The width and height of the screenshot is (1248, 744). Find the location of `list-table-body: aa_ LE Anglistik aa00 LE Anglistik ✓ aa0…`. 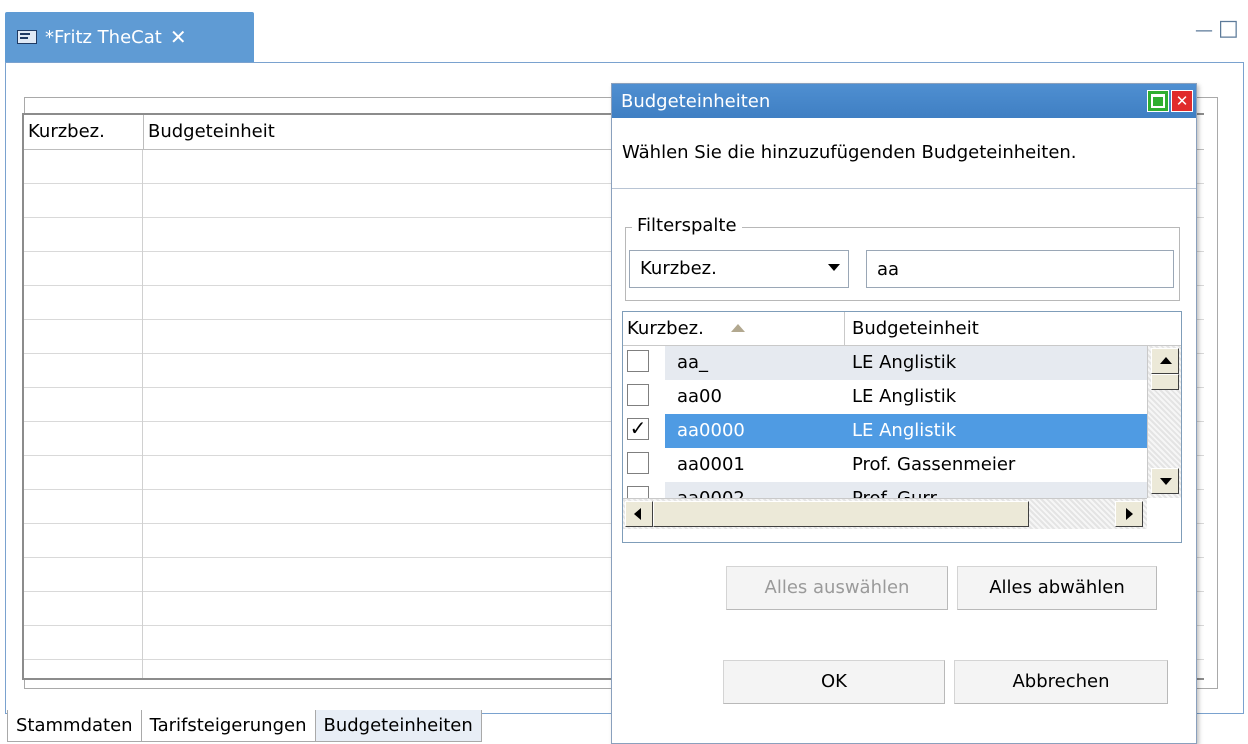

list-table-body: aa_ LE Anglistik aa00 LE Anglistik ✓ aa0… is located at coordinates (885, 431).